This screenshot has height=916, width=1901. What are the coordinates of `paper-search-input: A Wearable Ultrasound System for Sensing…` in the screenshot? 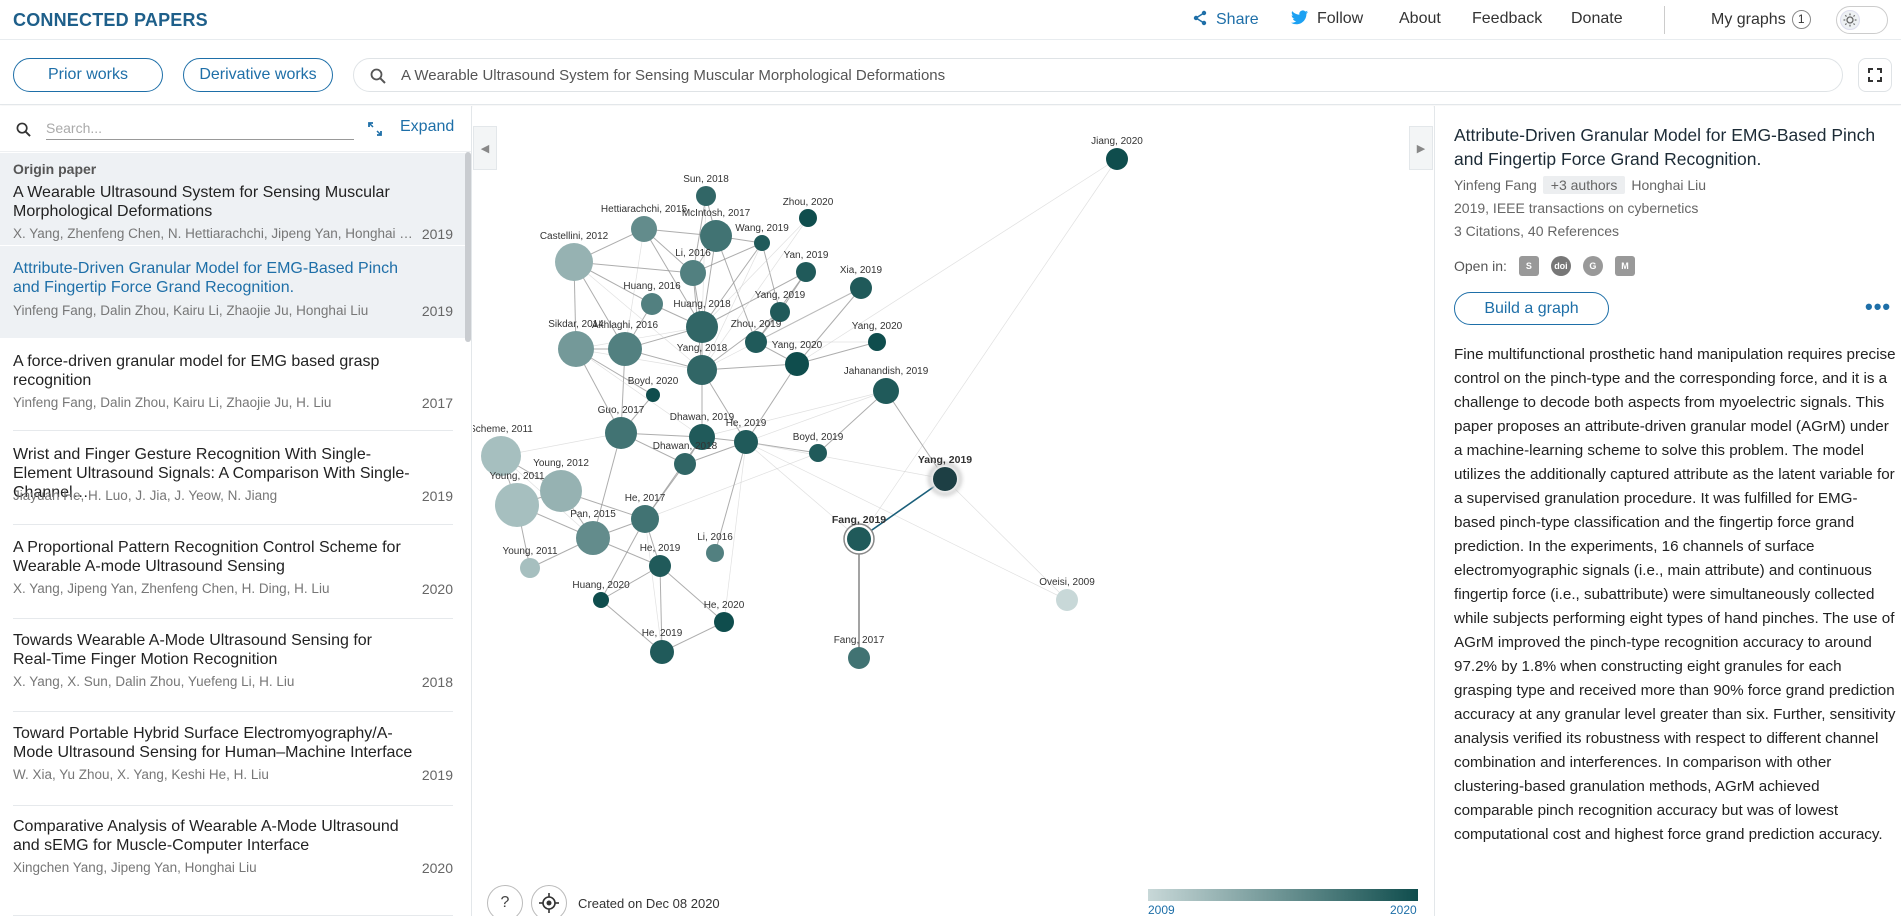 It's located at (1098, 75).